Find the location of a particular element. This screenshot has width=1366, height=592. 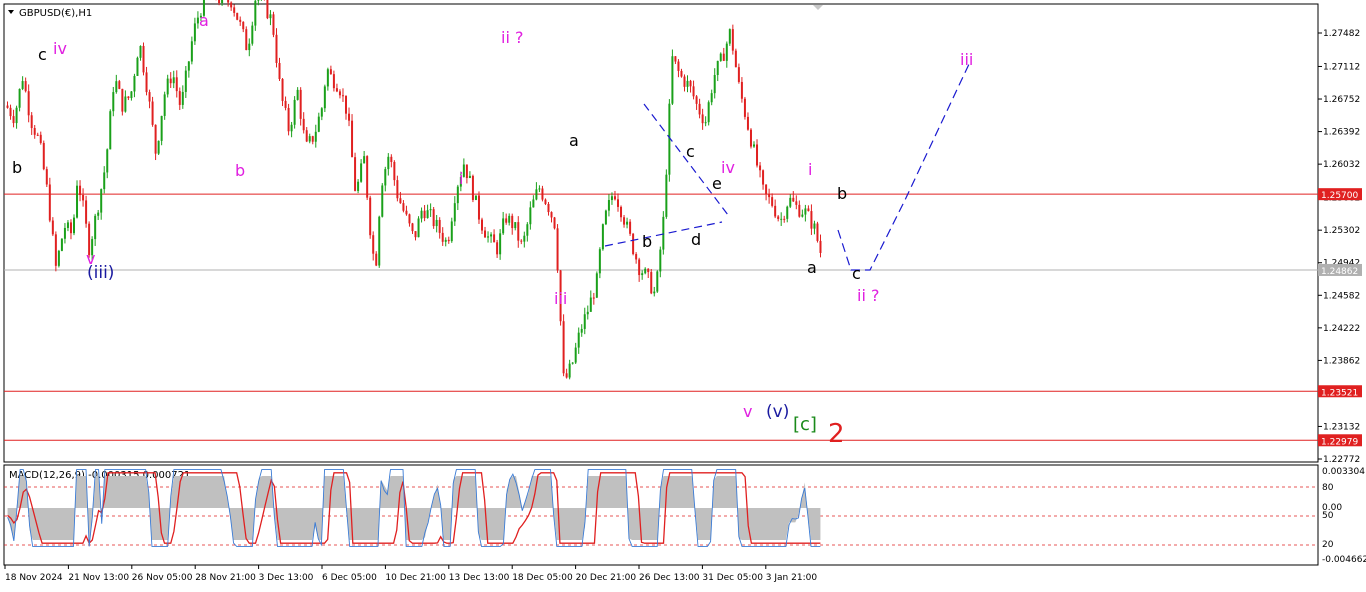

price-tag-label: 1.24862 is located at coordinates (1339, 272).